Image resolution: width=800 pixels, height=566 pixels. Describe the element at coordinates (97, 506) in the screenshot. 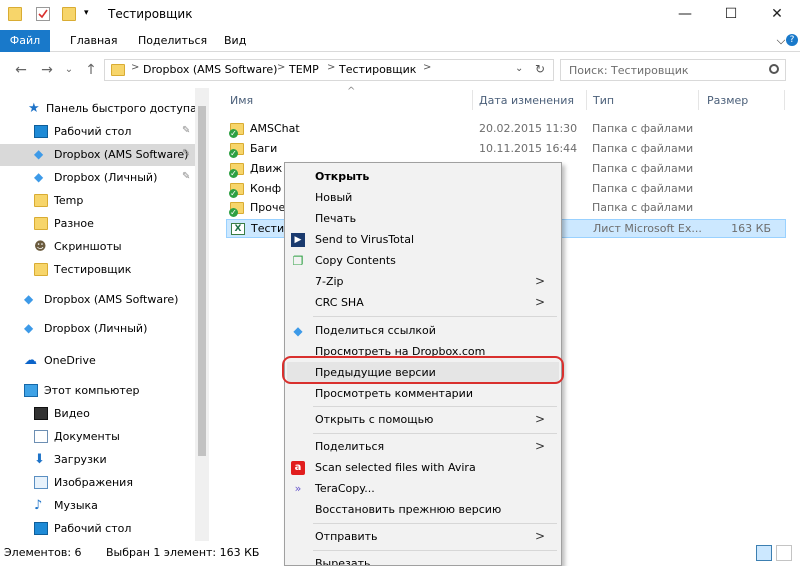

I see `nav-music: ♪ Музыка` at that location.